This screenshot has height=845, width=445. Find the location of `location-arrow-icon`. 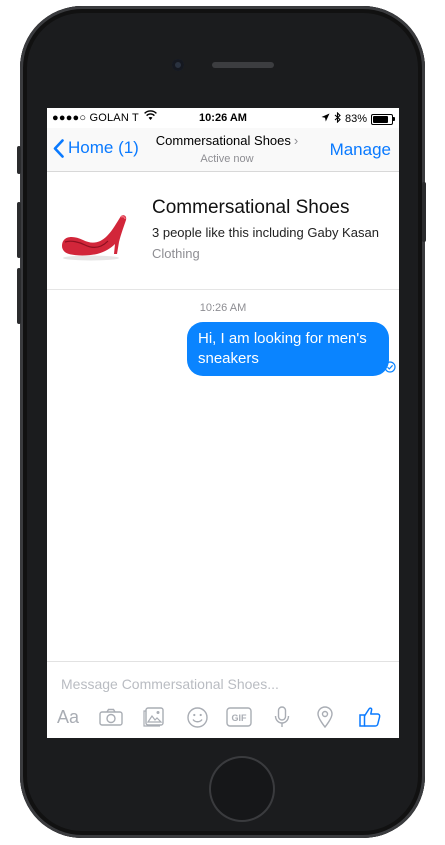

location-arrow-icon is located at coordinates (325, 119).